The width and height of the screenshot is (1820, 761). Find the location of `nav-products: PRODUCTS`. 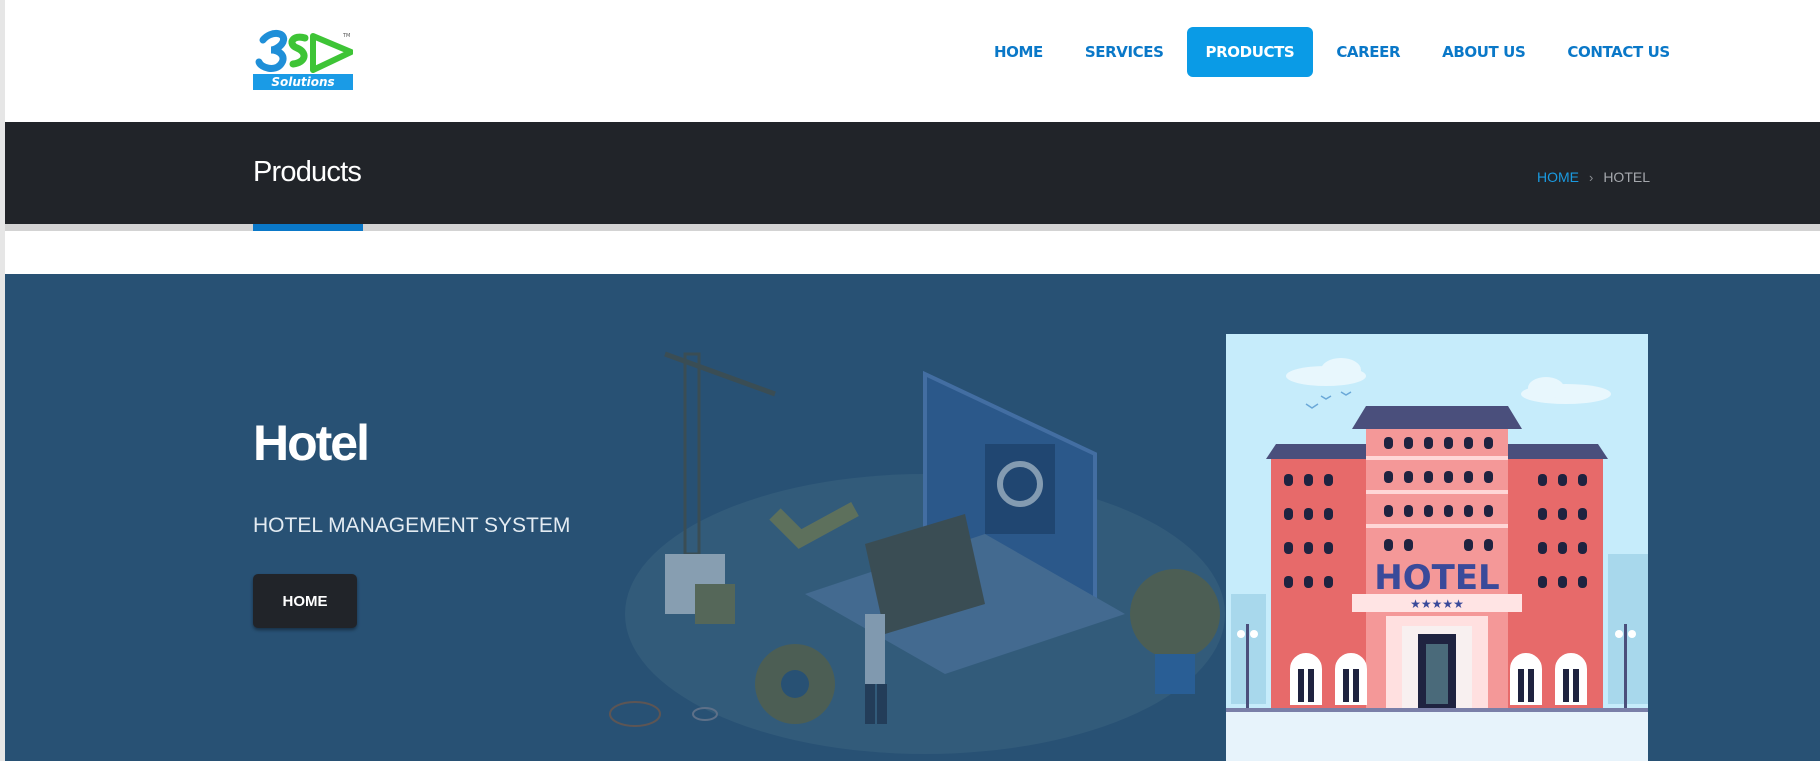

nav-products: PRODUCTS is located at coordinates (1250, 52).